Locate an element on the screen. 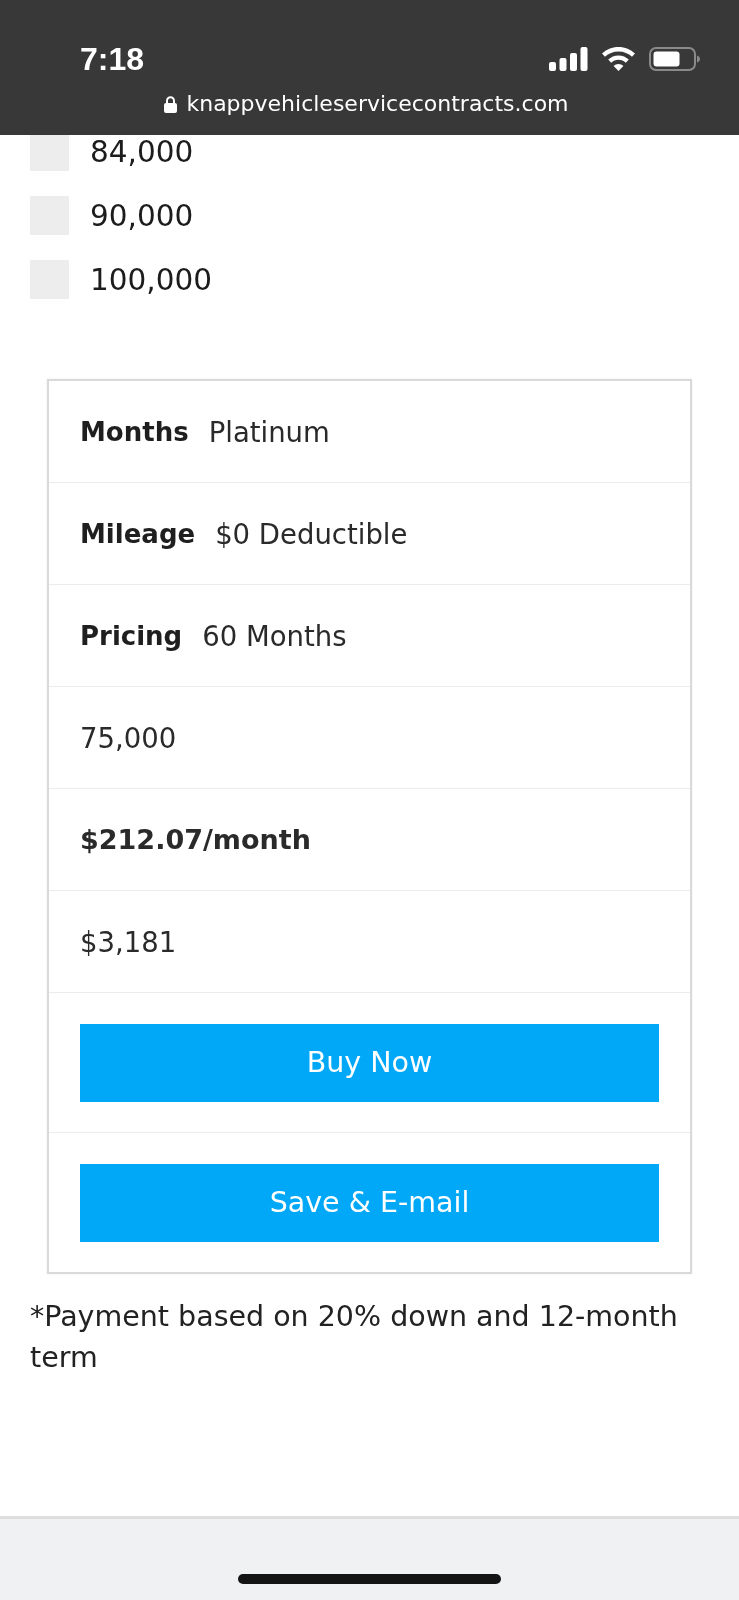 This screenshot has height=1600, width=739. row-label: Months is located at coordinates (134, 431).